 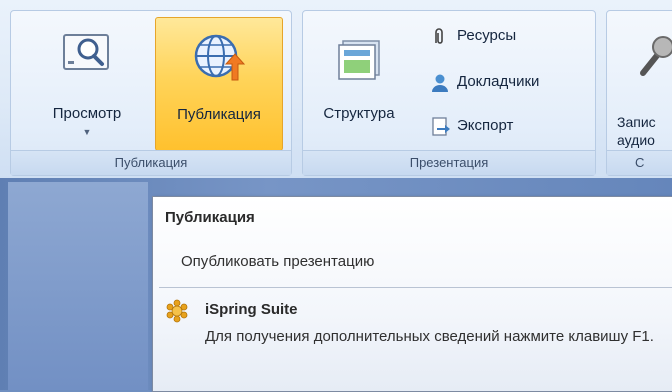 I want to click on export-icon, so click(x=441, y=130).